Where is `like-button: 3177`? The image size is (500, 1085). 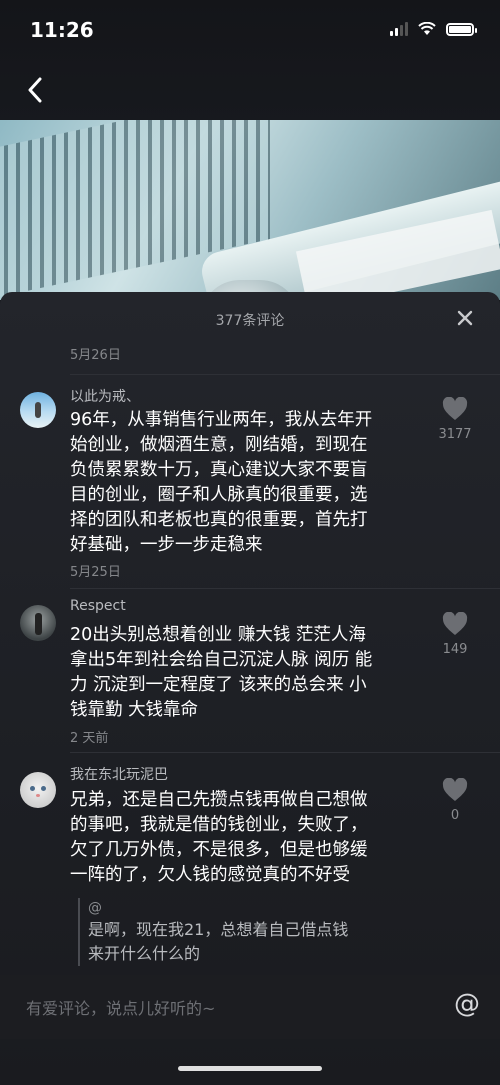 like-button: 3177 is located at coordinates (455, 419).